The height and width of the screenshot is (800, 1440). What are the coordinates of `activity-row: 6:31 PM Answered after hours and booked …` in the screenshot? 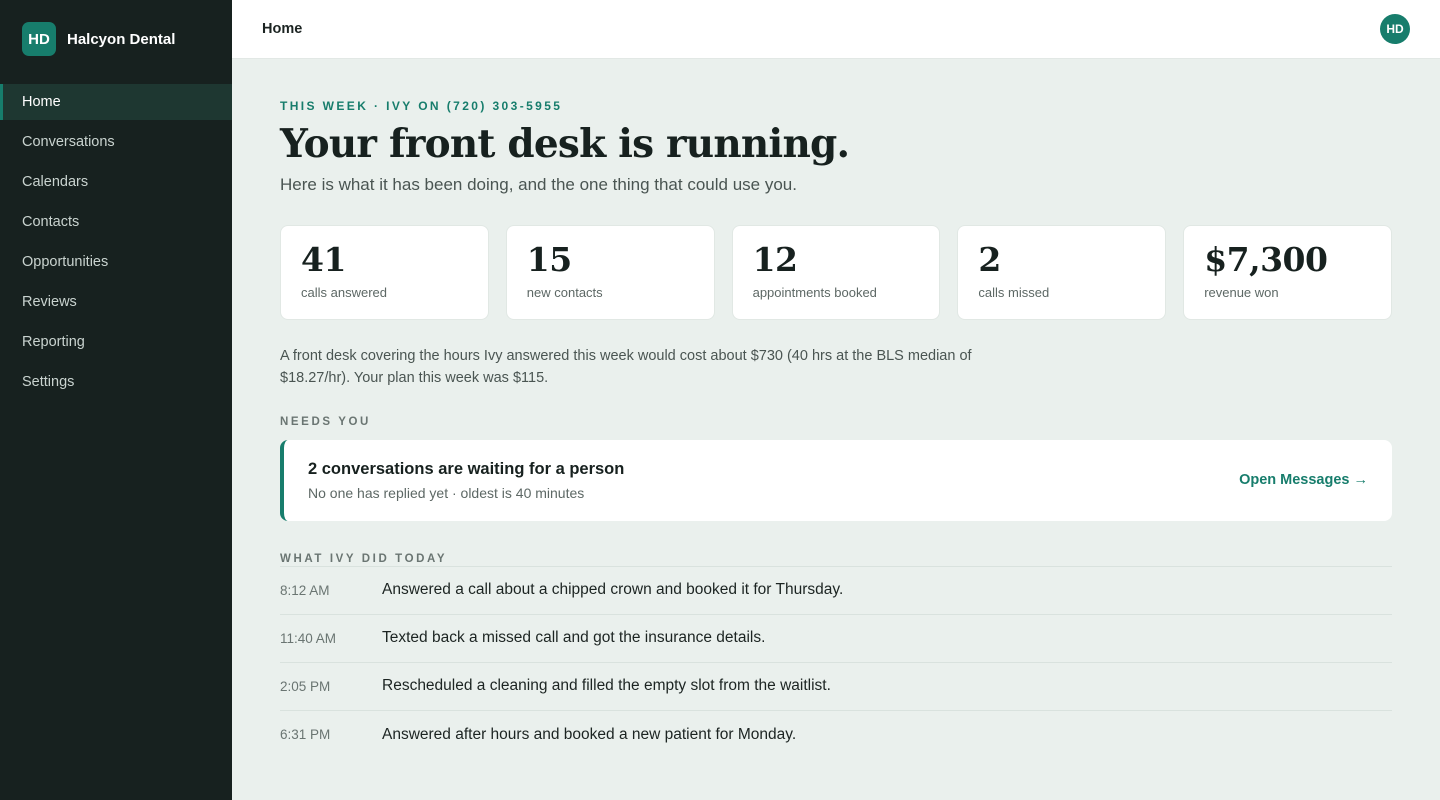 It's located at (836, 735).